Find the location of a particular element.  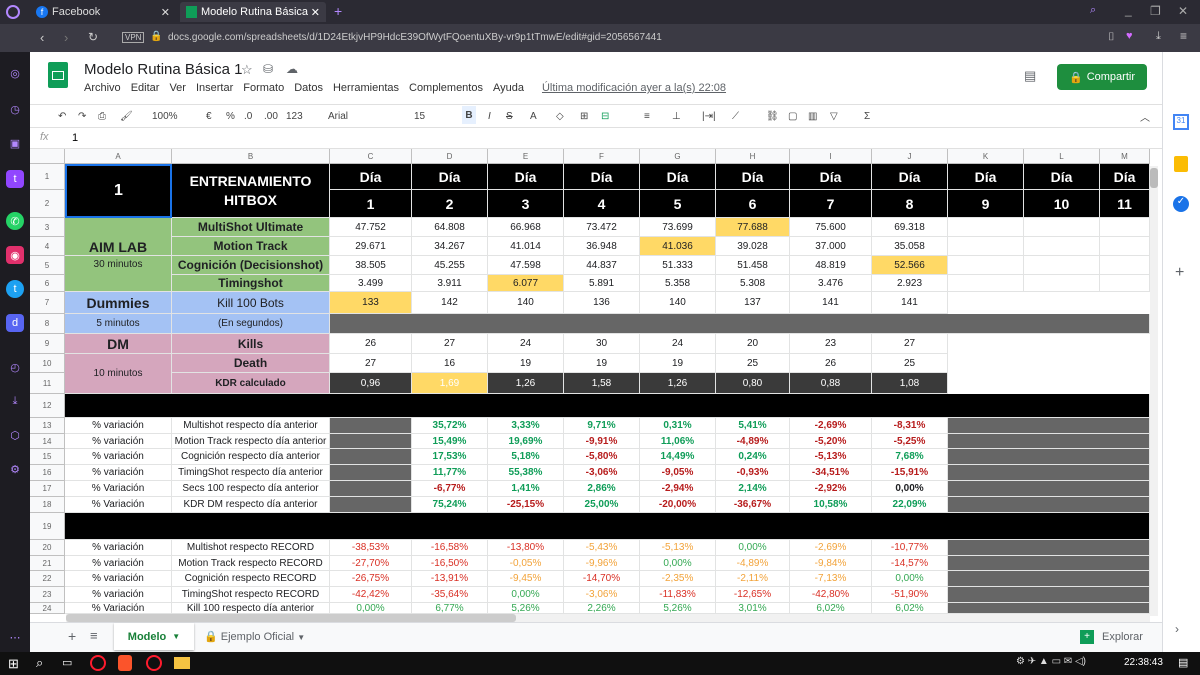

variation-value: 19,69% is located at coordinates (526, 441).